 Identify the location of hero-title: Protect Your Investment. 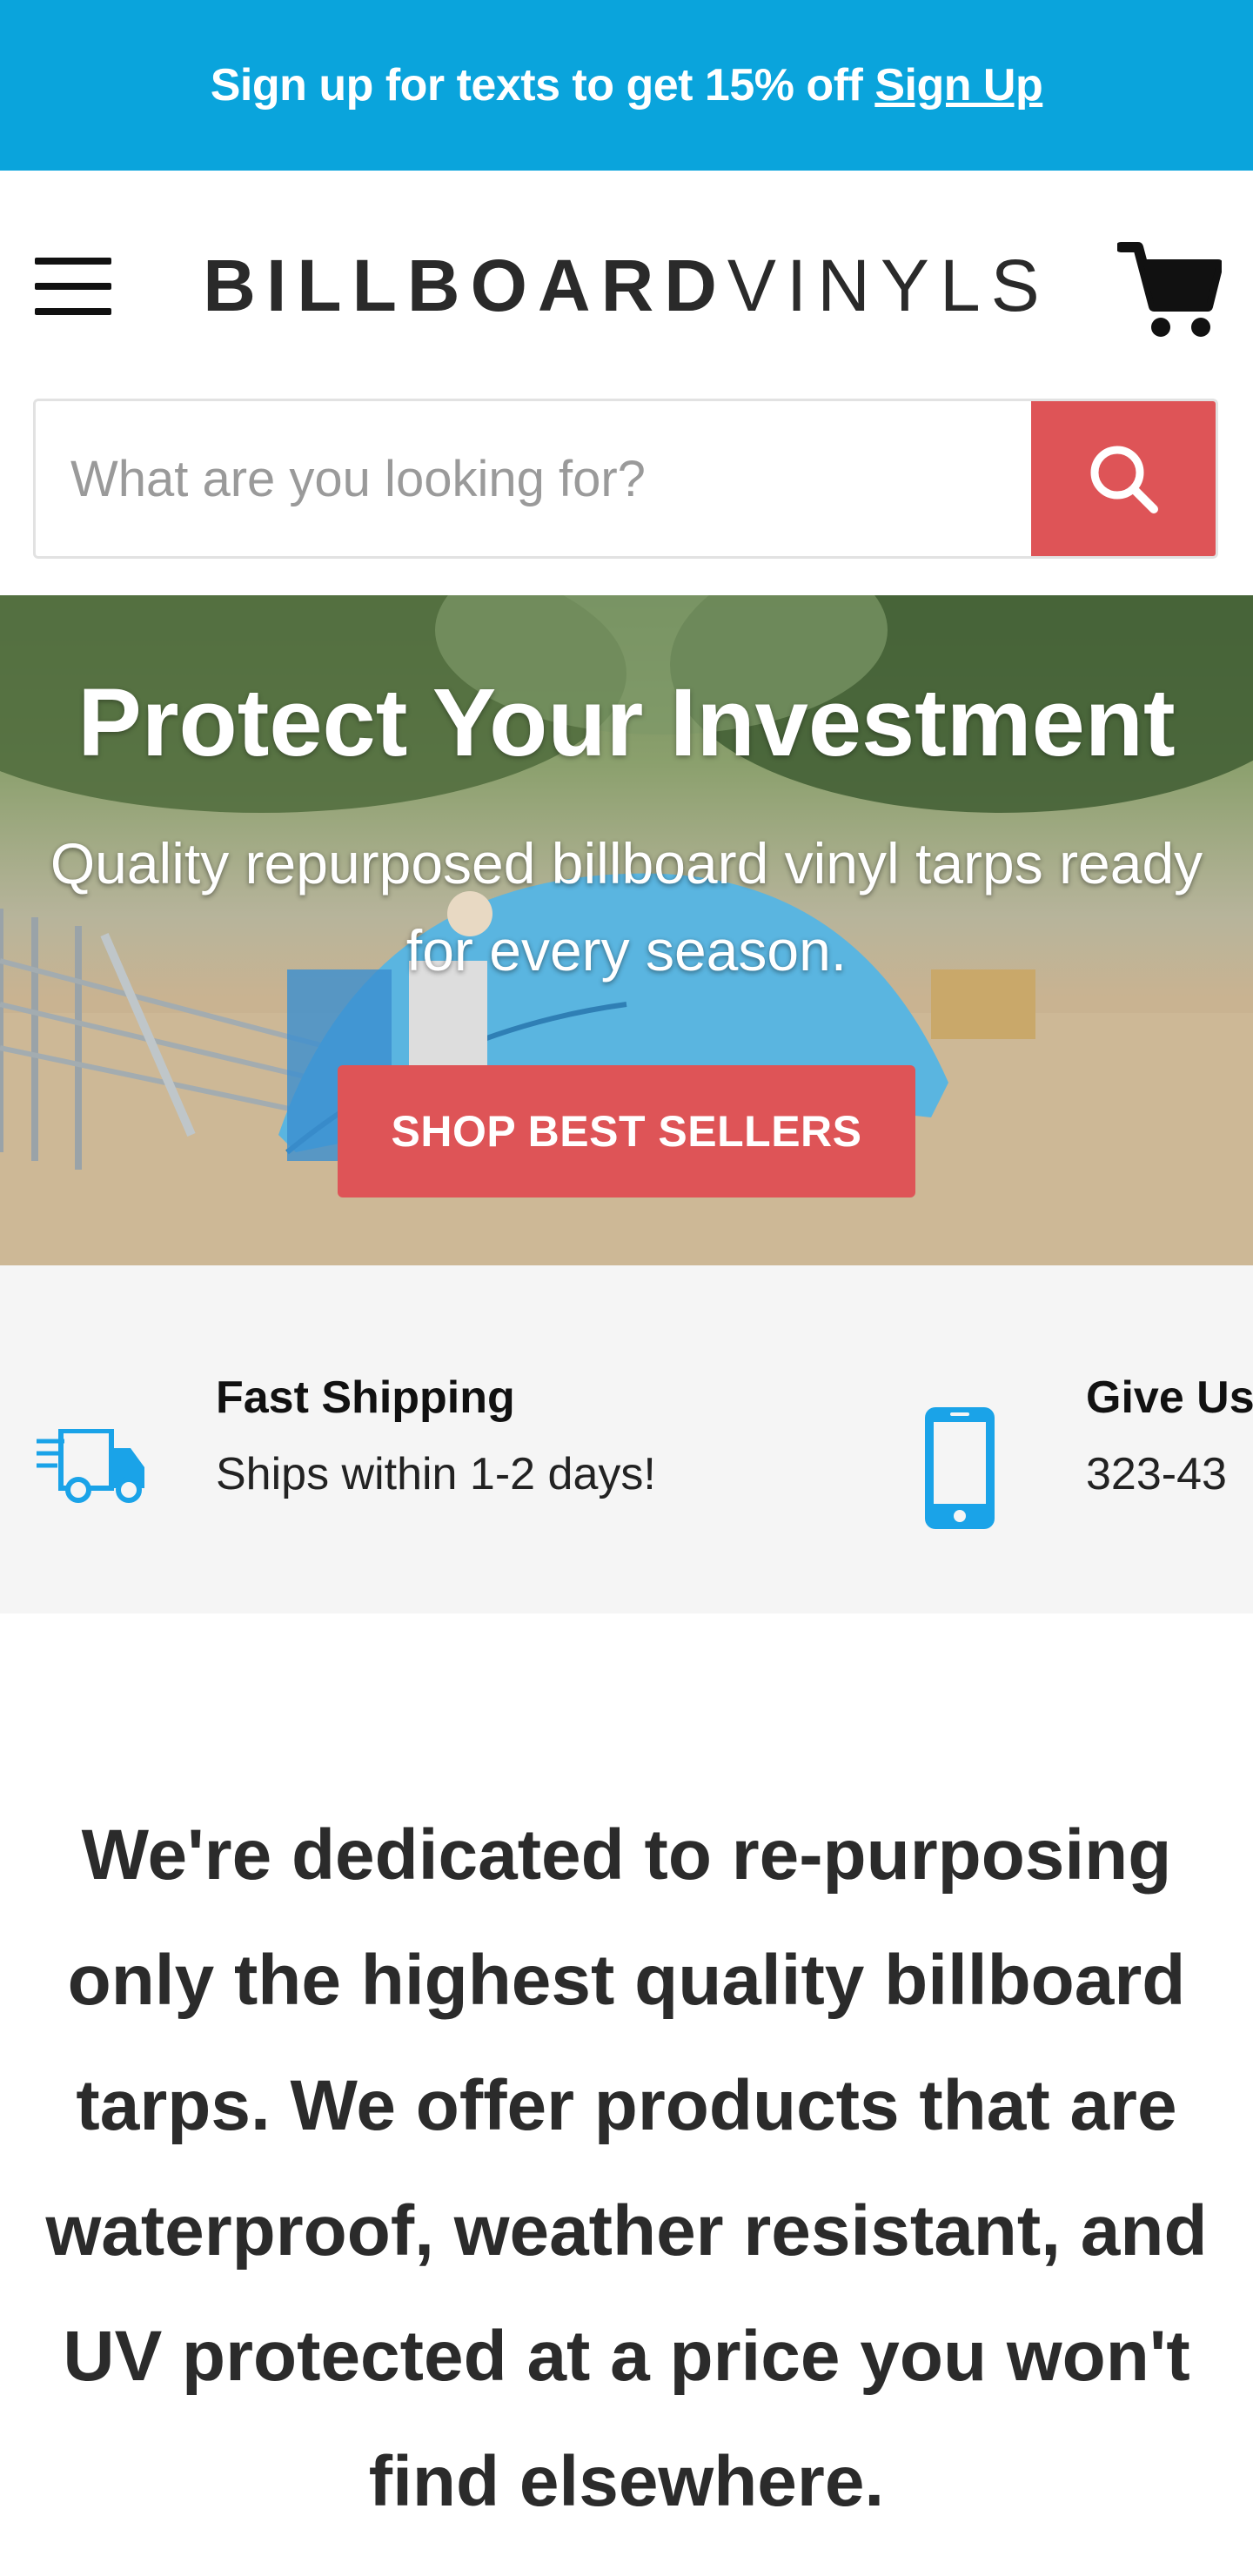
(626, 722).